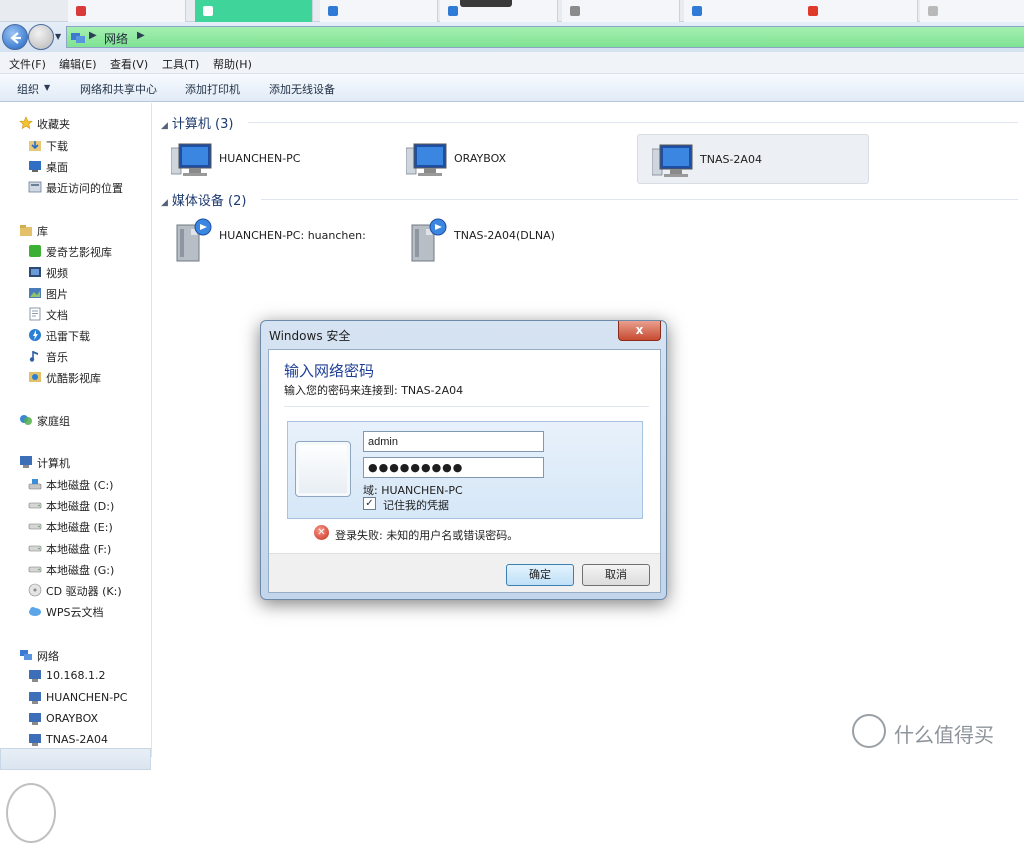 The width and height of the screenshot is (1024, 843). What do you see at coordinates (512, 88) in the screenshot?
I see `command-toolbar: 组织 ▼ 网络和共享中心 添加打印机 添加无线设备` at bounding box center [512, 88].